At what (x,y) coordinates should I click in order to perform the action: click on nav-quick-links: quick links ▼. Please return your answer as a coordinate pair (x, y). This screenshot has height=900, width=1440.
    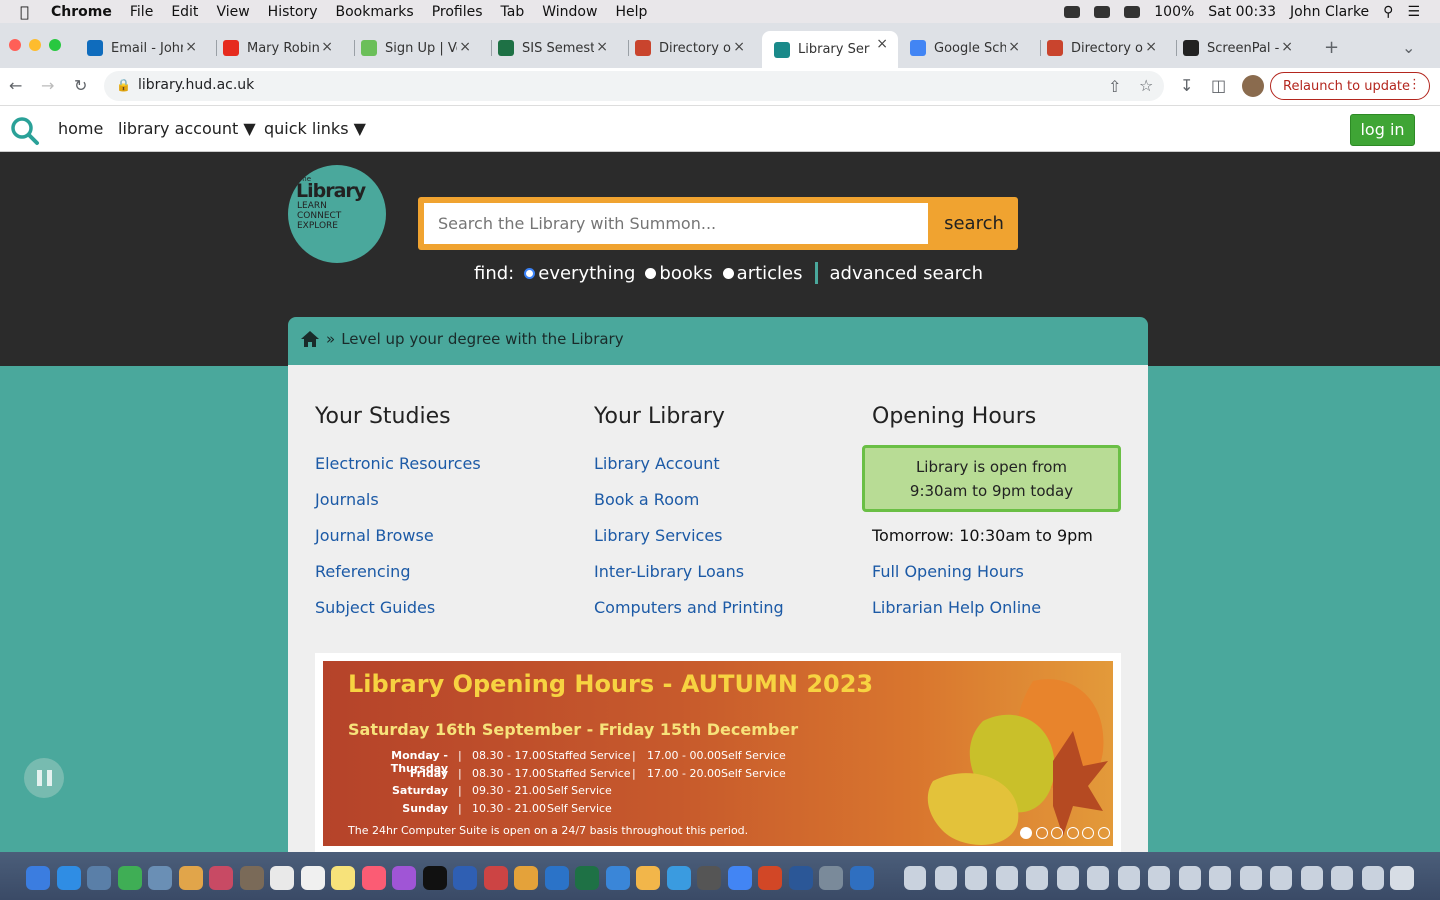
    Looking at the image, I should click on (315, 128).